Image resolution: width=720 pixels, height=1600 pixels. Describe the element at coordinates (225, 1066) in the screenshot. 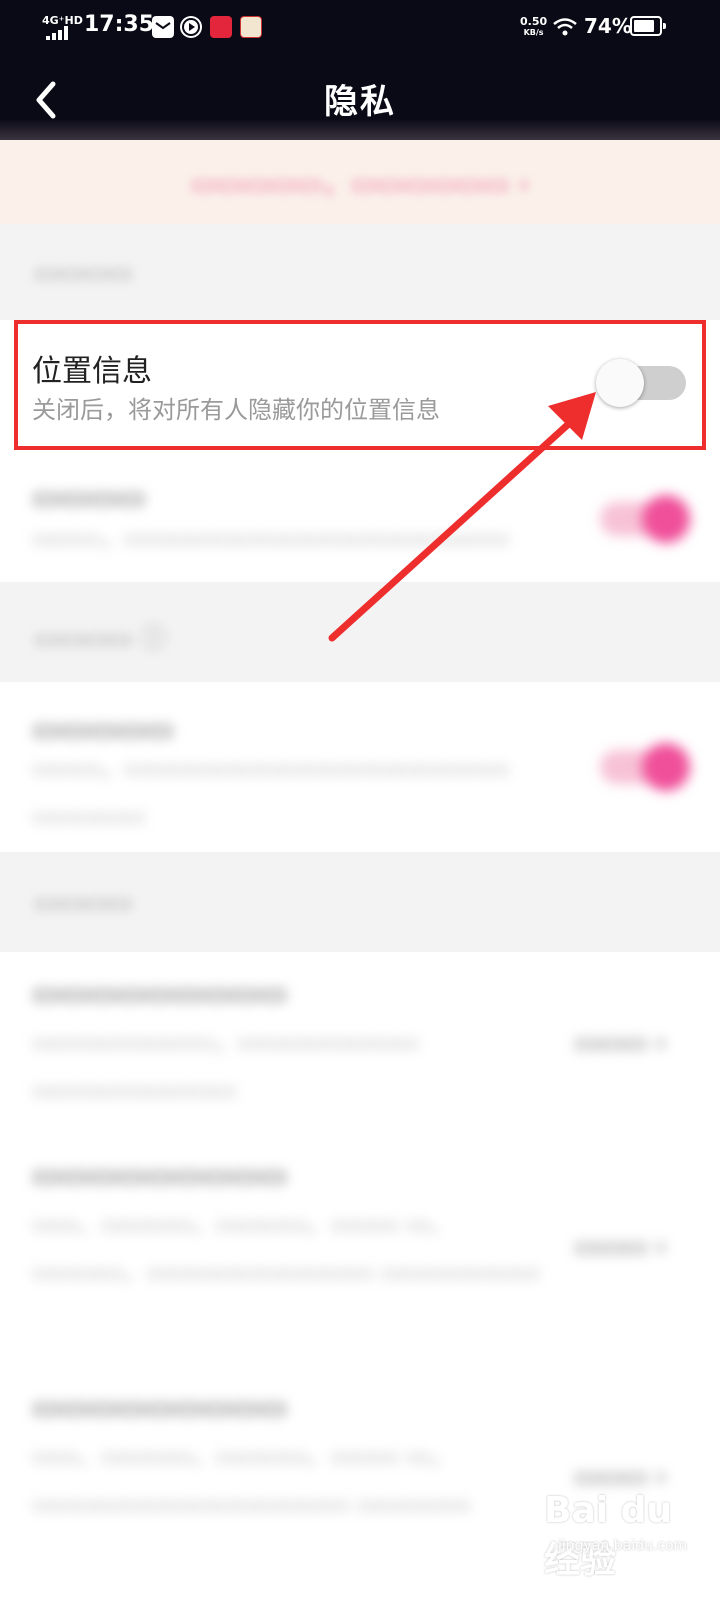

I see `blurred-row-description: ▭▭▭▭▭▭▭▭，▭▭▭▭▭▭▭▭ ▭▭▭▭▭▭▭▭▭` at that location.